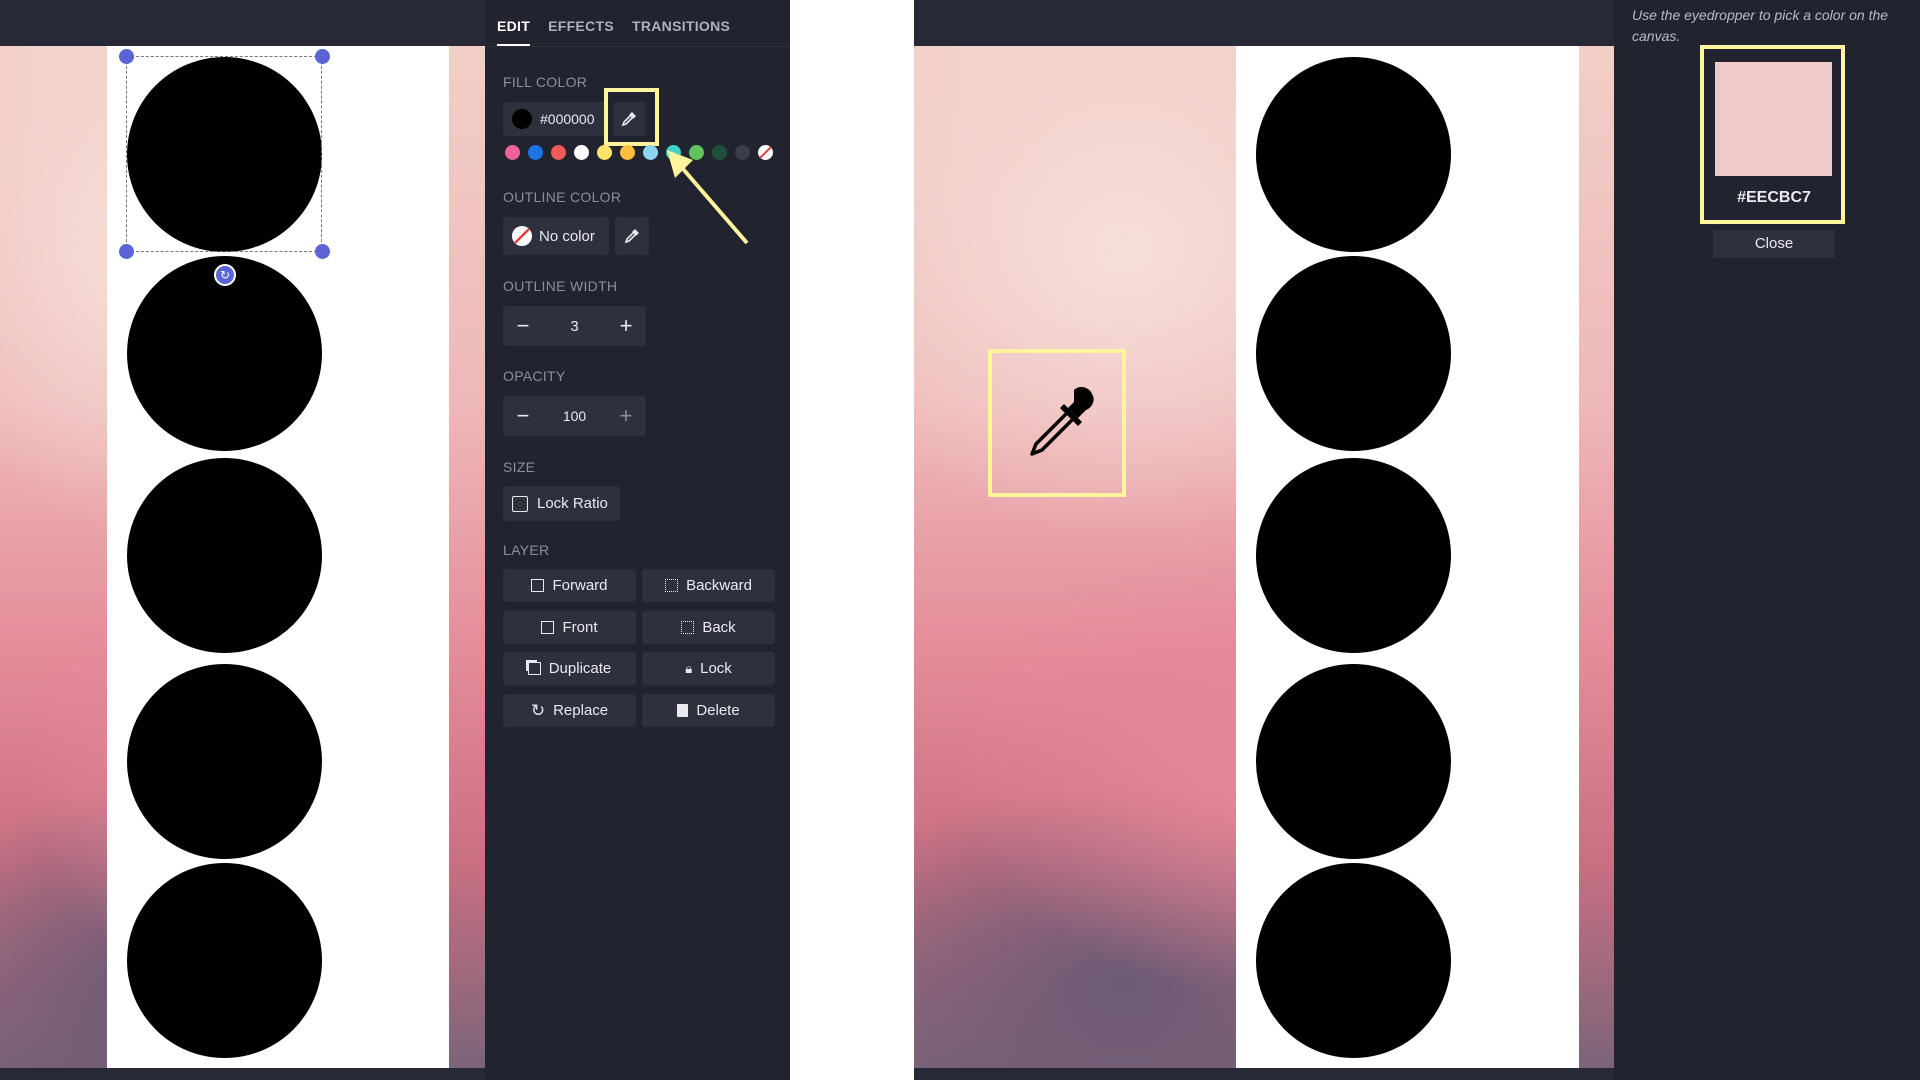  I want to click on fill-color-value: #000000, so click(567, 119).